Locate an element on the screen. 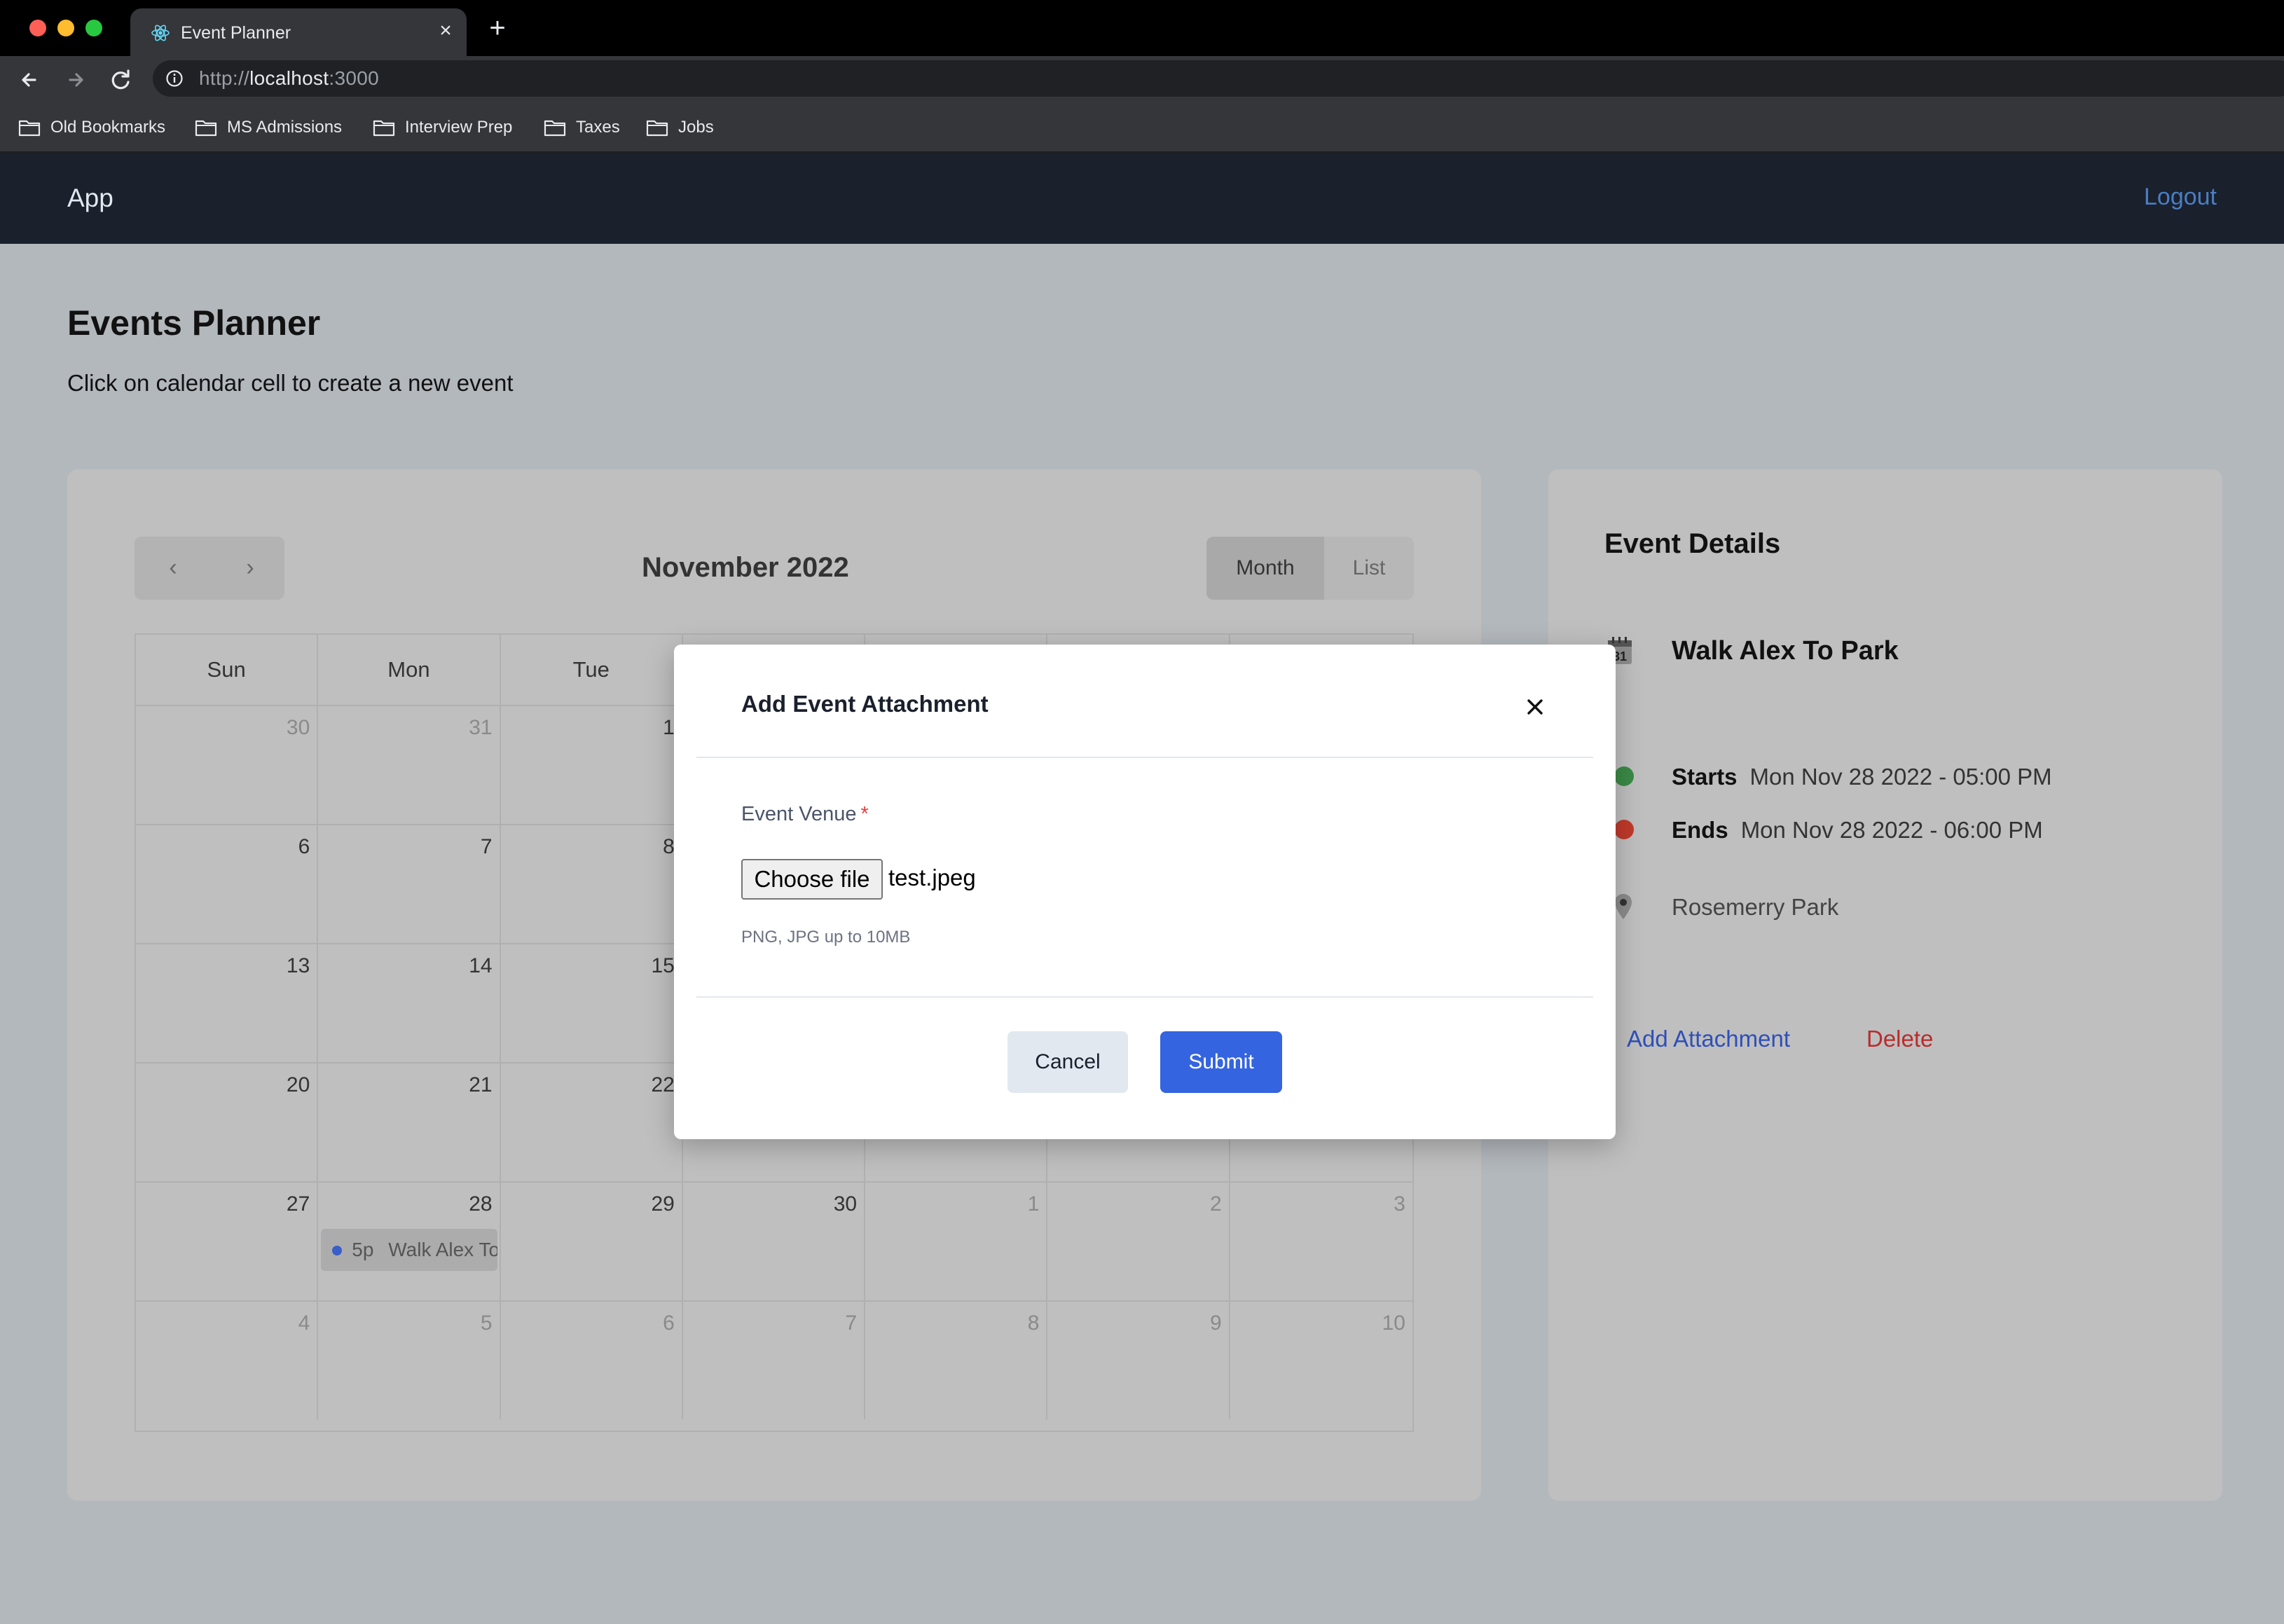 The height and width of the screenshot is (1624, 2284). event-venue: Rosemerry Park is located at coordinates (1755, 907).